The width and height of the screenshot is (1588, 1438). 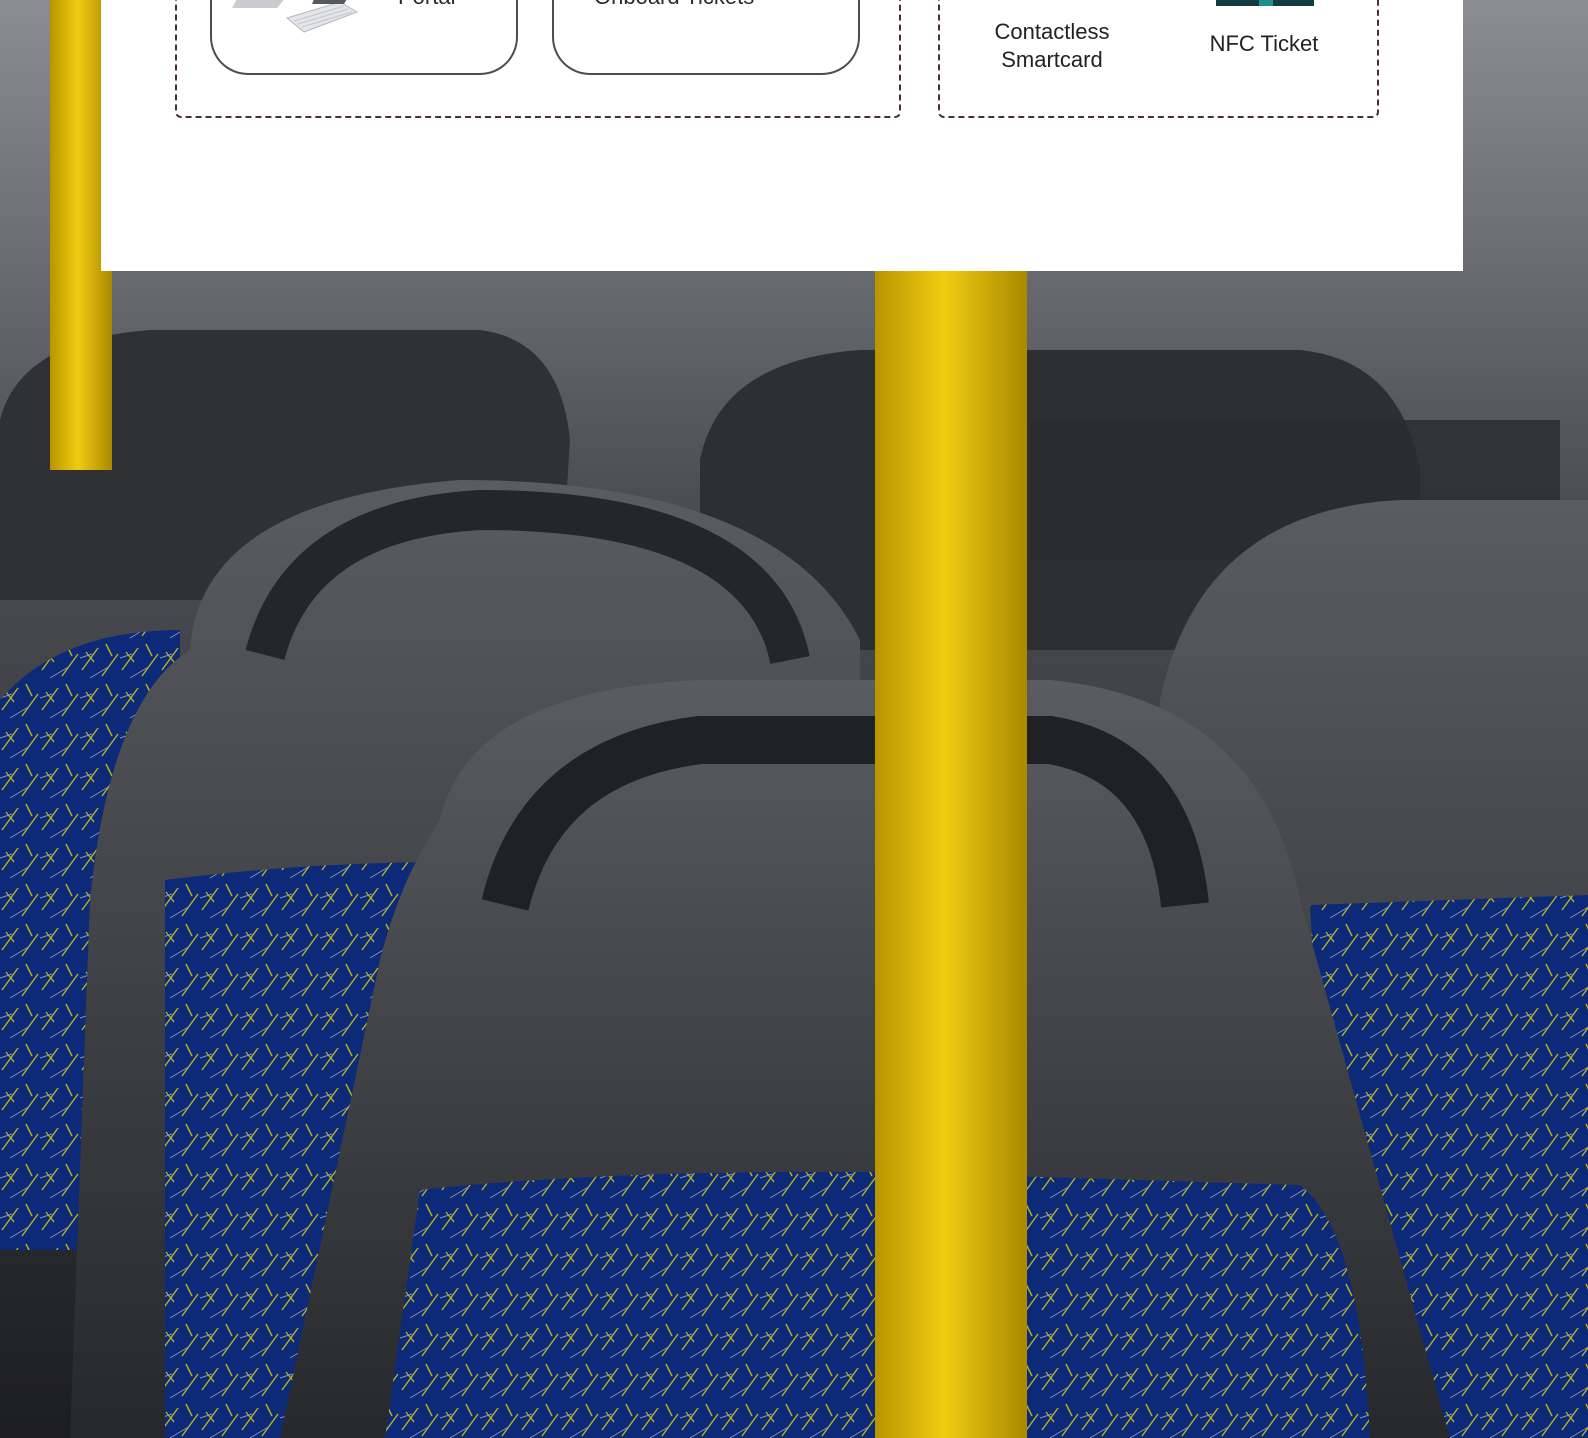 What do you see at coordinates (674, 5) in the screenshot?
I see `onboard-tickets-label: Onboard Tickets` at bounding box center [674, 5].